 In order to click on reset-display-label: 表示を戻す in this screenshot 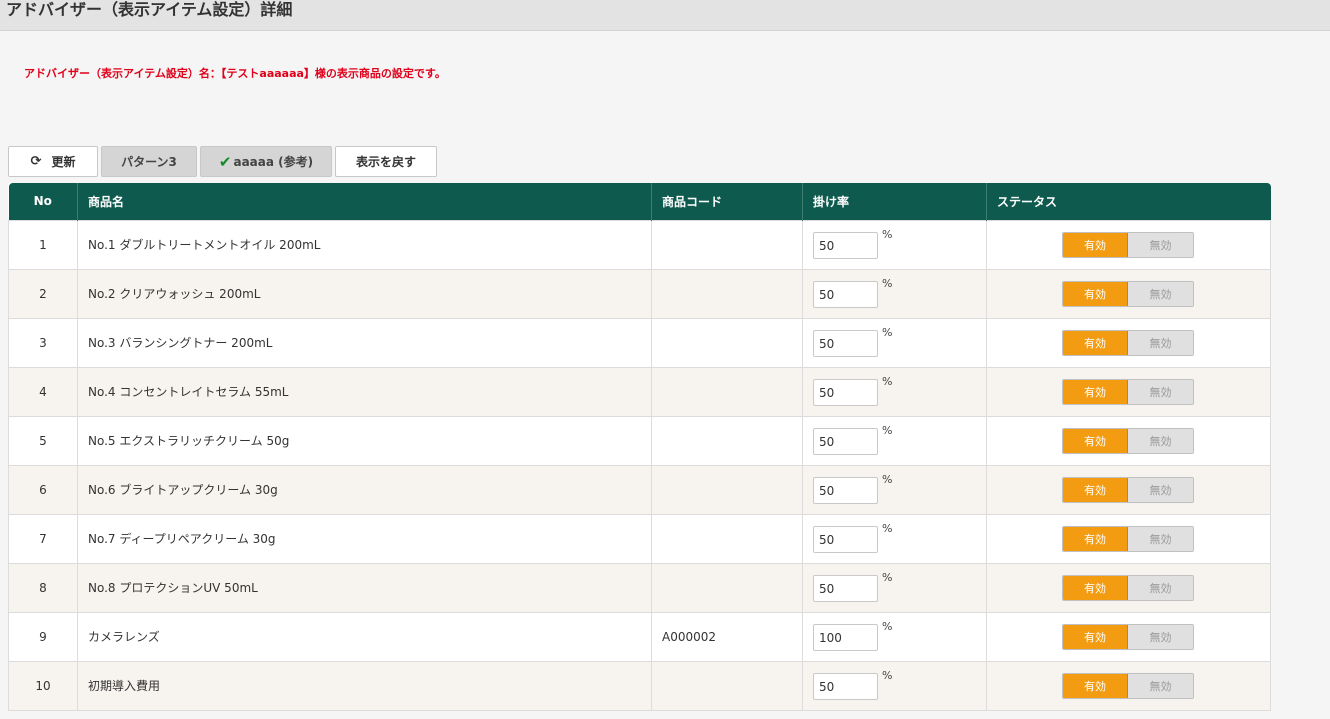, I will do `click(385, 162)`.